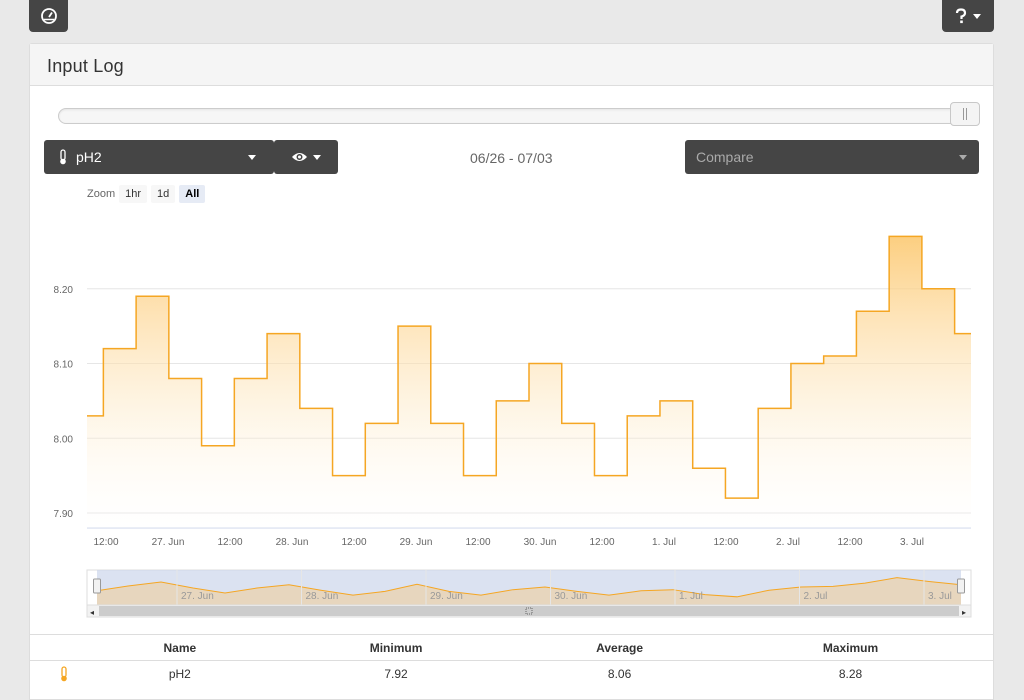  I want to click on x-tick-label: 30. Jun, so click(540, 542).